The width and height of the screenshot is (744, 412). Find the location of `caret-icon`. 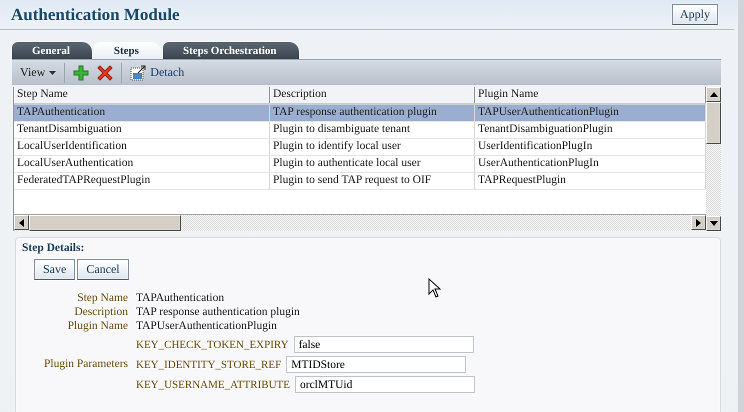

caret-icon is located at coordinates (52, 72).